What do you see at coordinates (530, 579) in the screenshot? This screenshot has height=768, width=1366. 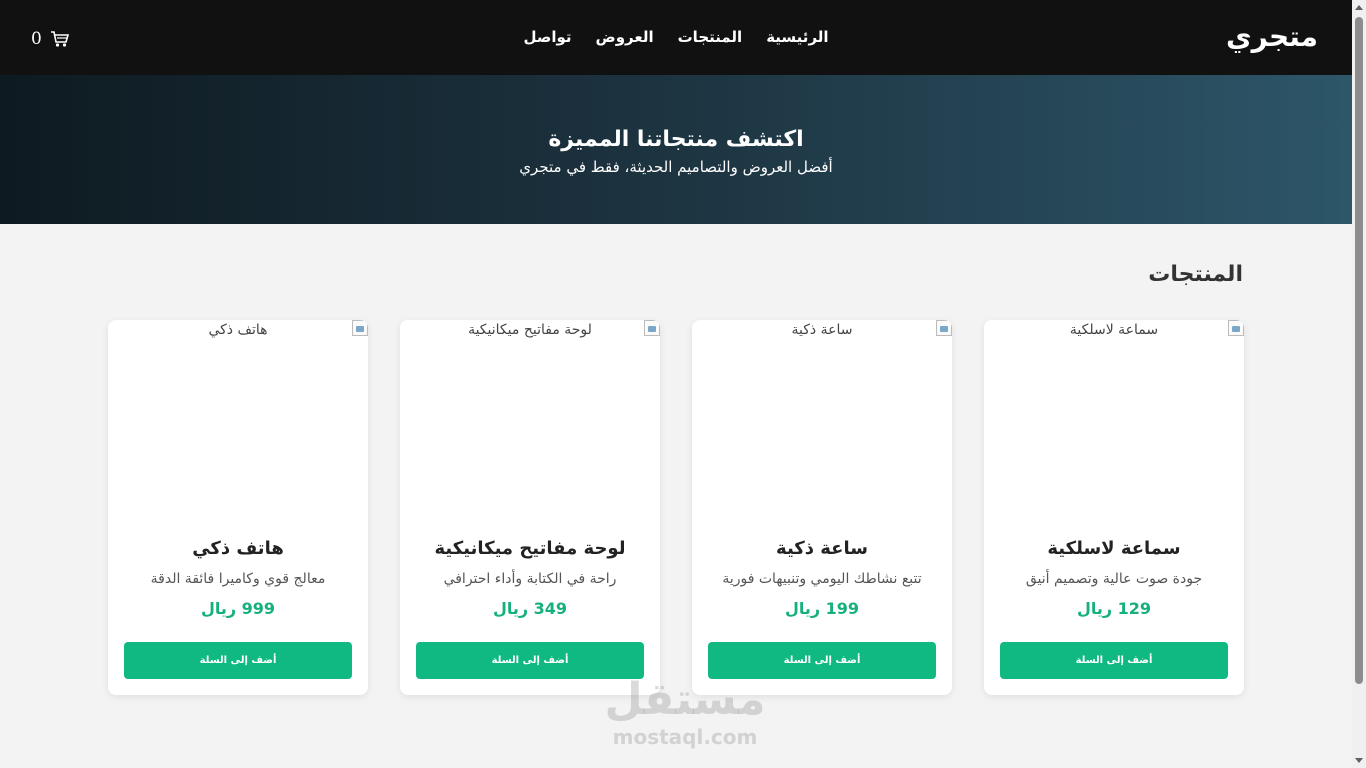 I see `product-description: راحة في الكتابة وأداء احترافي` at bounding box center [530, 579].